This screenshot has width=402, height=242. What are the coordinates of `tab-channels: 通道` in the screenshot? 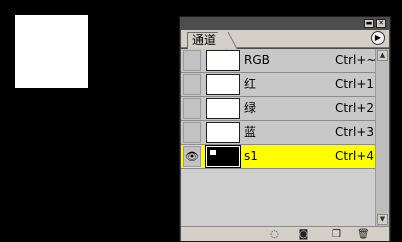 It's located at (207, 40).